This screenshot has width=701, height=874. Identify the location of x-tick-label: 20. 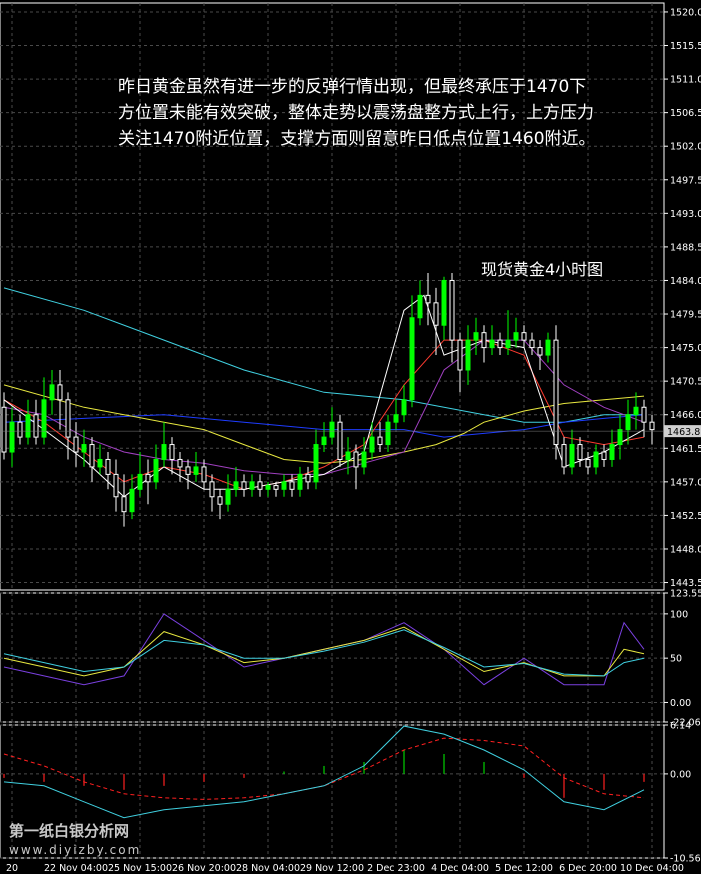
(12, 868).